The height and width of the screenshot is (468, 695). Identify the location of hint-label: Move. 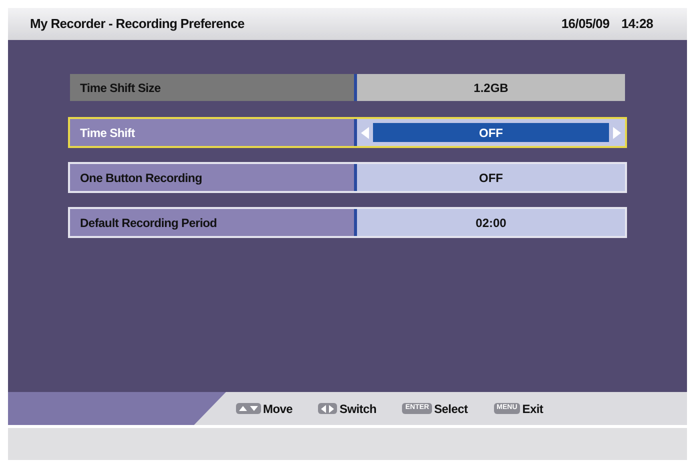
(277, 409).